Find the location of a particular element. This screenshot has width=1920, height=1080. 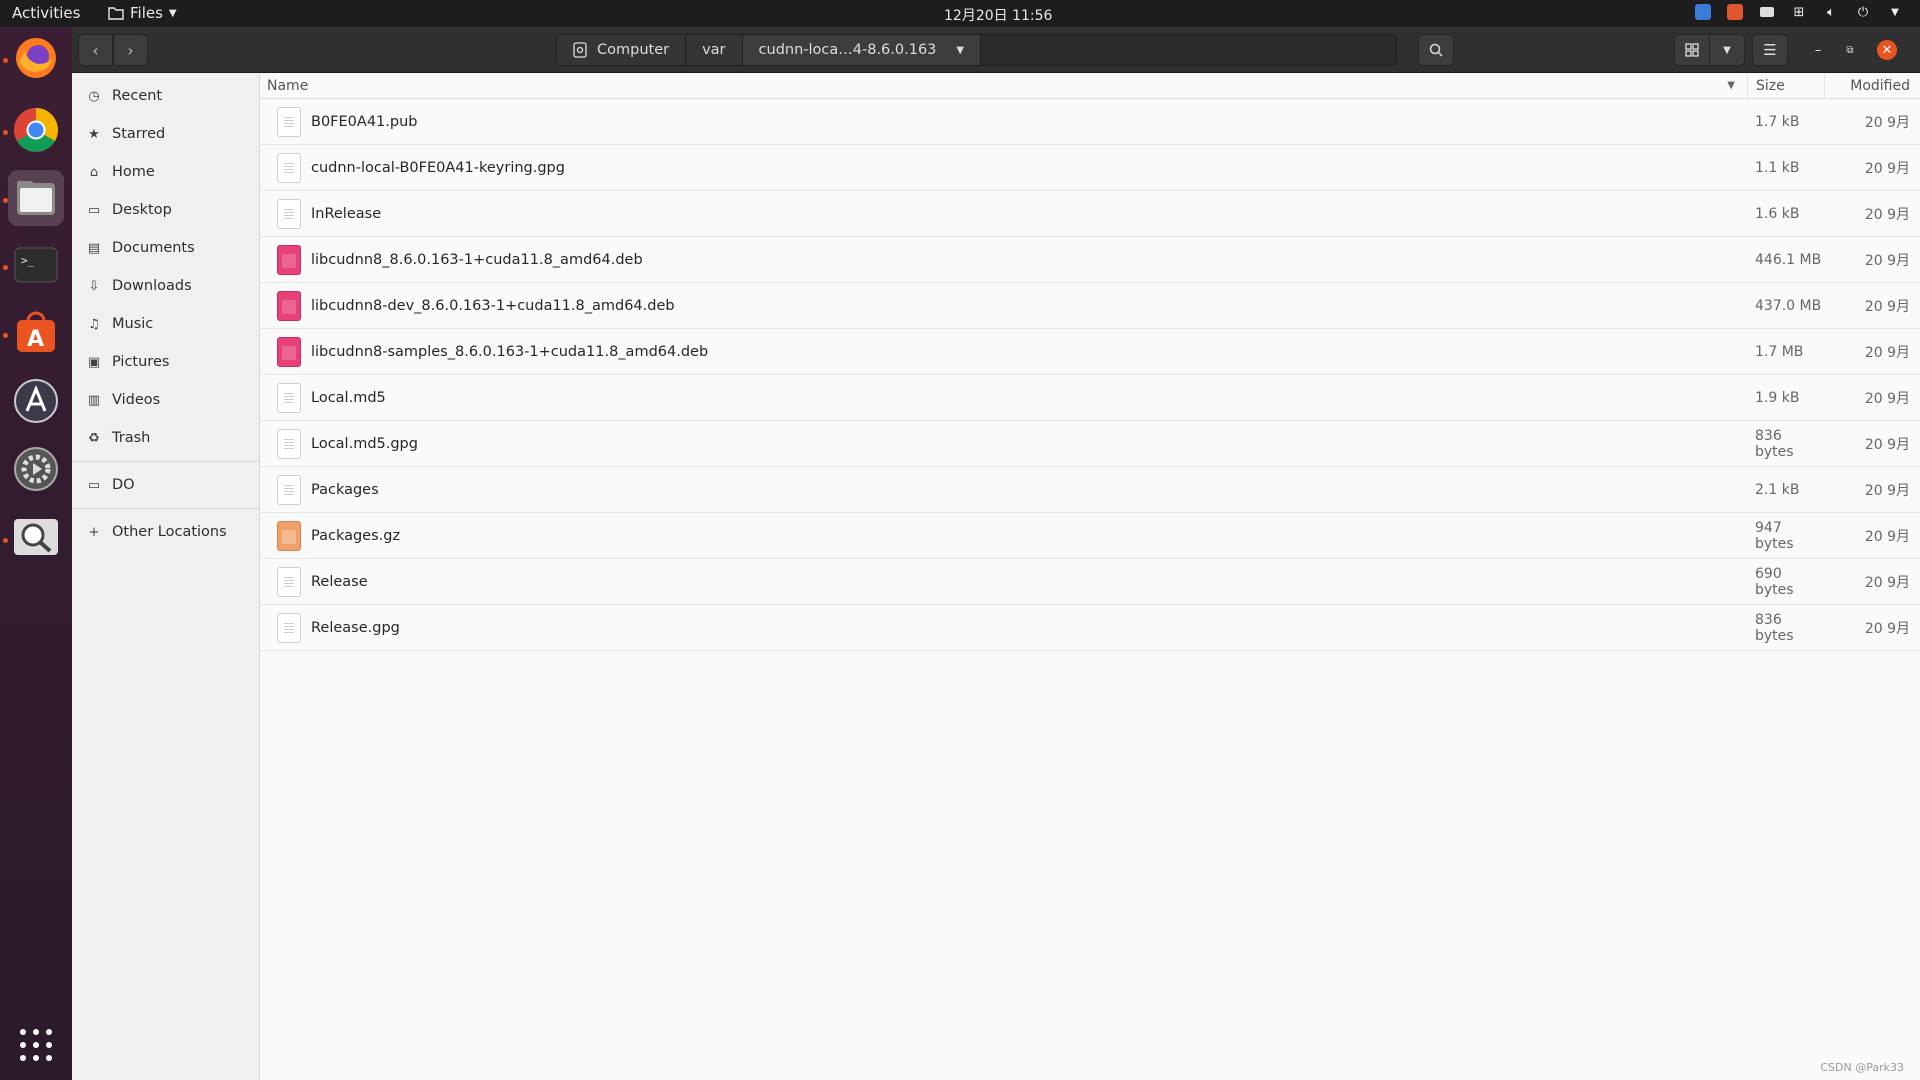

activities-button: Activities is located at coordinates (46, 13).